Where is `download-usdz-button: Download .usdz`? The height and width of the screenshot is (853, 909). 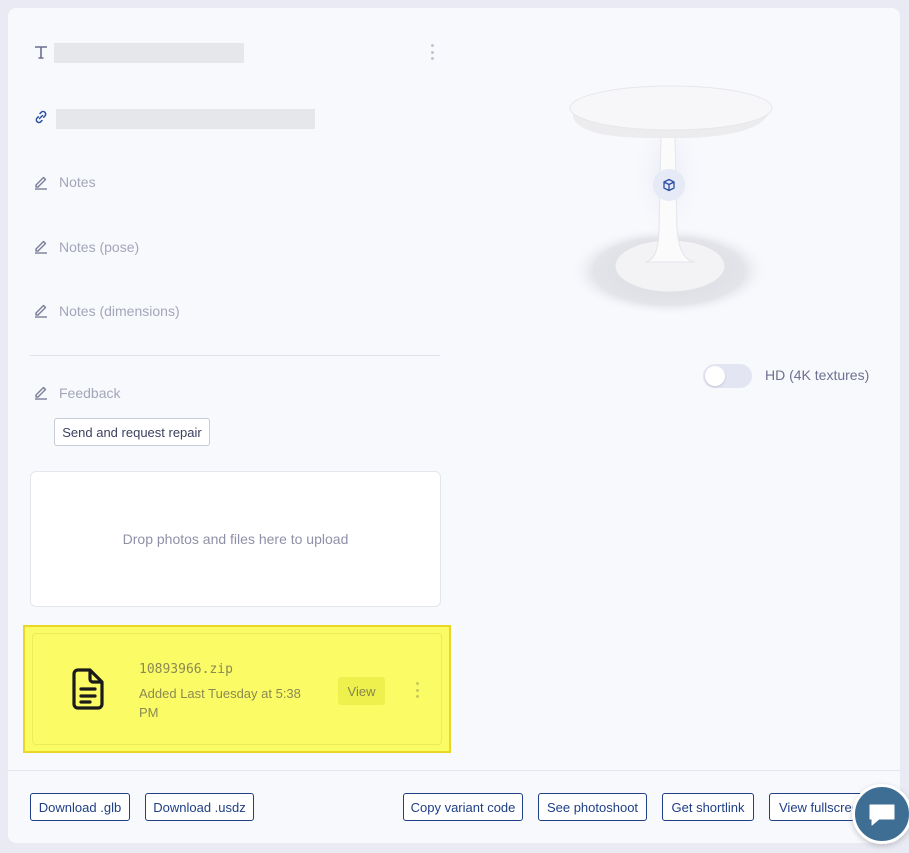 download-usdz-button: Download .usdz is located at coordinates (199, 807).